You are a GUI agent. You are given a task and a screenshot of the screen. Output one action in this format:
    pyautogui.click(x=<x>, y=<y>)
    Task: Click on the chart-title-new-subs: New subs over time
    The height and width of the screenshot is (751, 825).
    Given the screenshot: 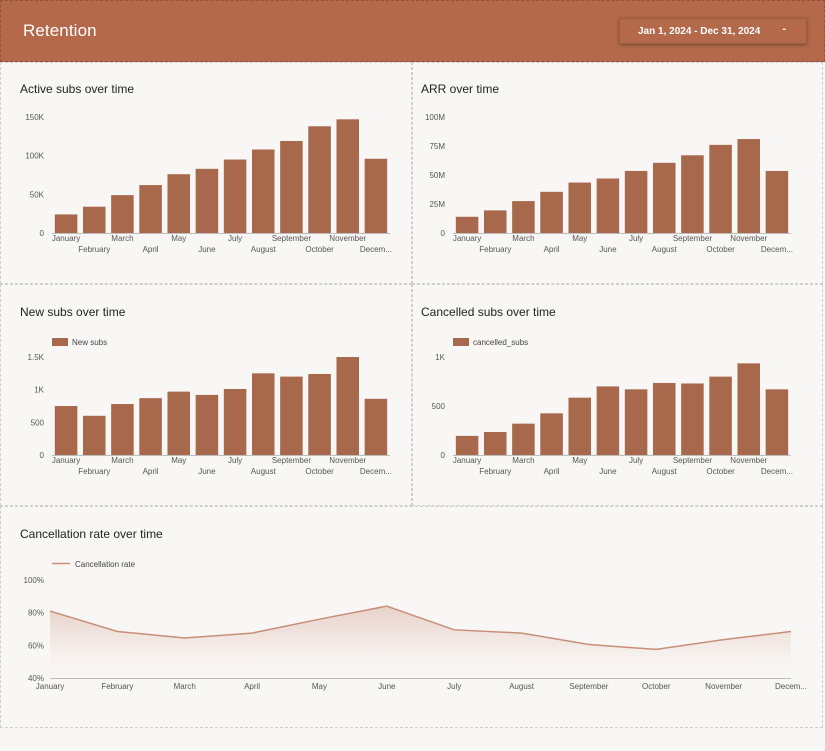 What is the action you would take?
    pyautogui.click(x=73, y=312)
    